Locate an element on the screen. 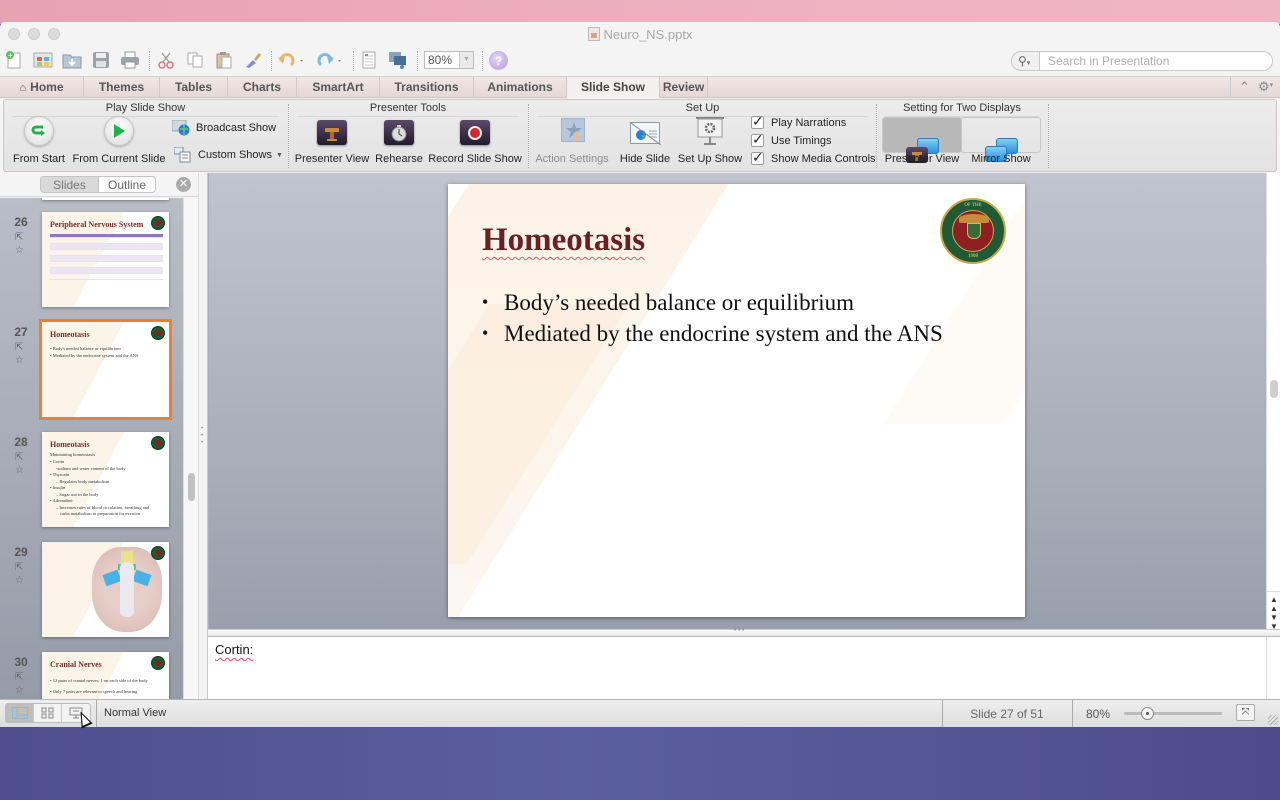 Image resolution: width=1280 pixels, height=800 pixels. new-icon: + is located at coordinates (14, 60).